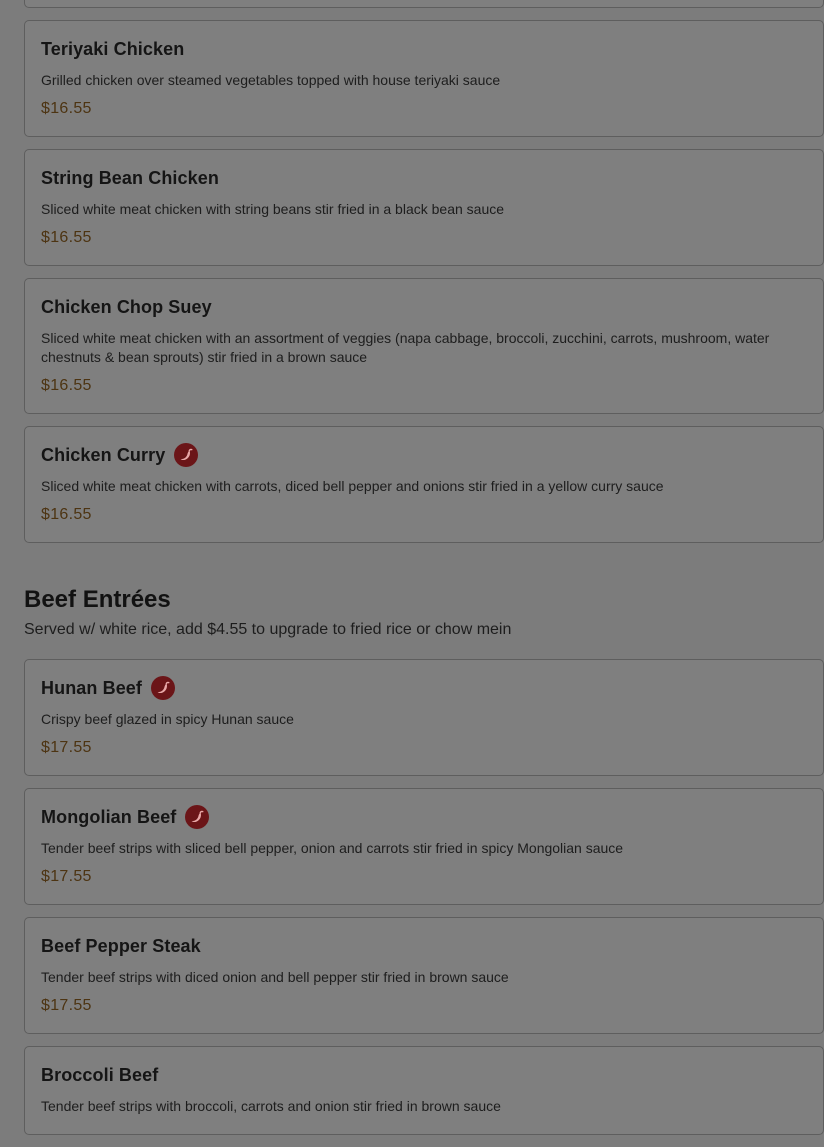 This screenshot has width=824, height=1147. What do you see at coordinates (167, 719) in the screenshot?
I see `item-description: Crispy beef glazed in spicy Hunan sauce` at bounding box center [167, 719].